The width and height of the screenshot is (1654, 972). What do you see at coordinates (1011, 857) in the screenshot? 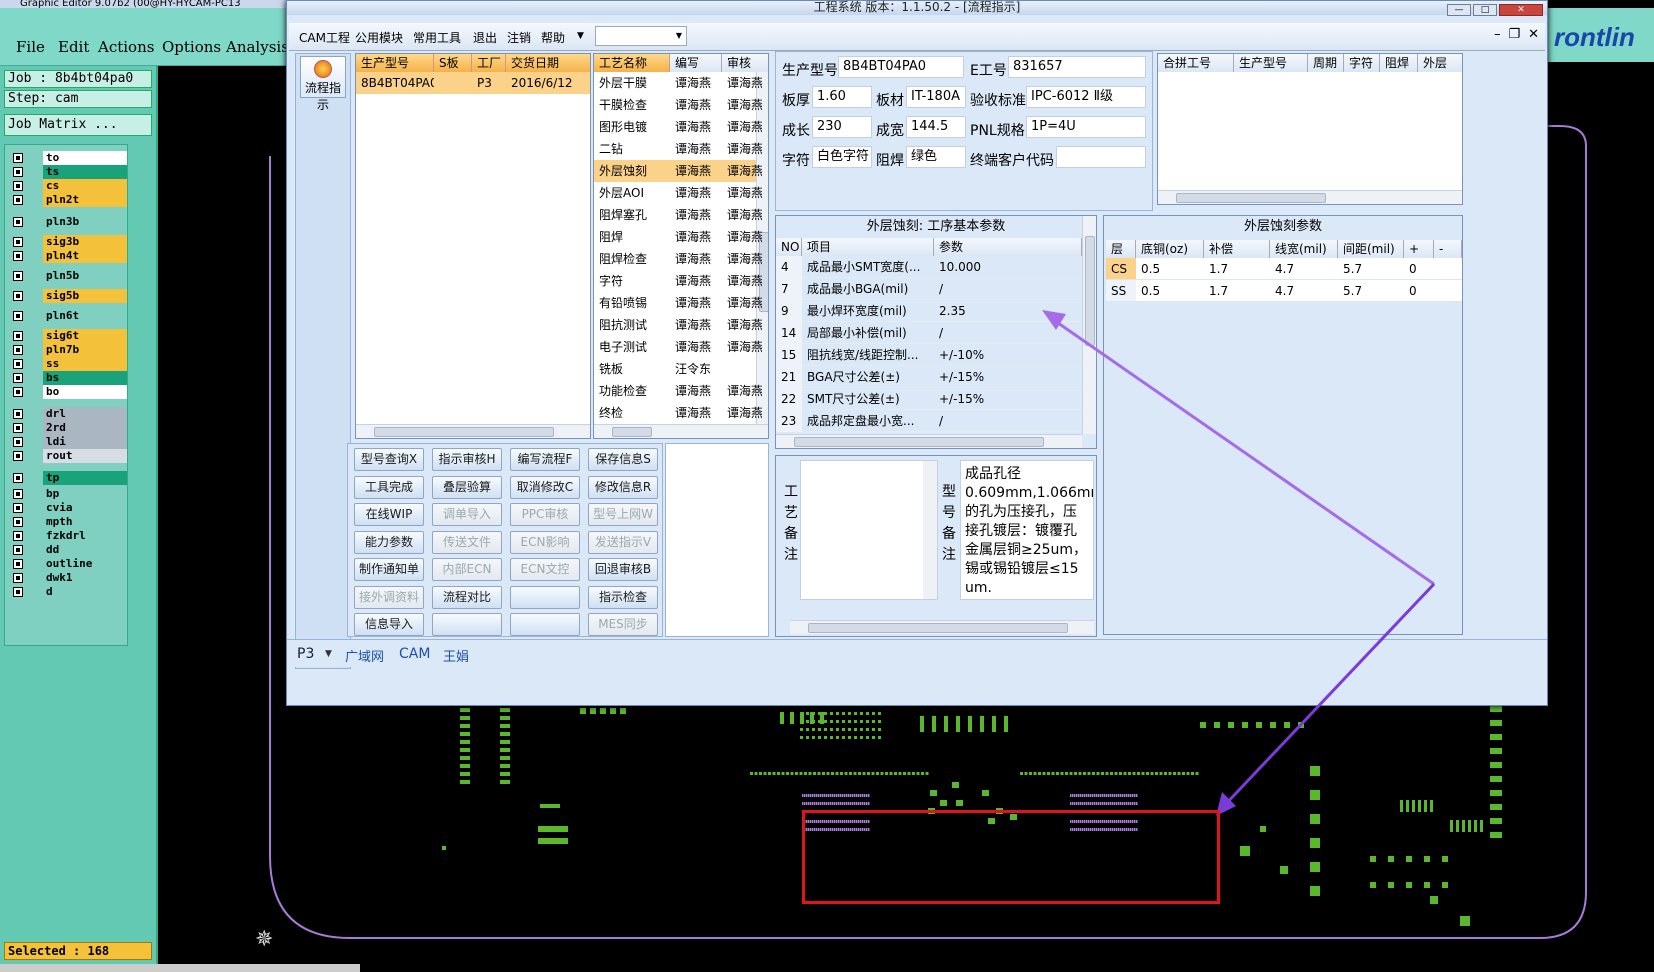
I see `highlight-box` at bounding box center [1011, 857].